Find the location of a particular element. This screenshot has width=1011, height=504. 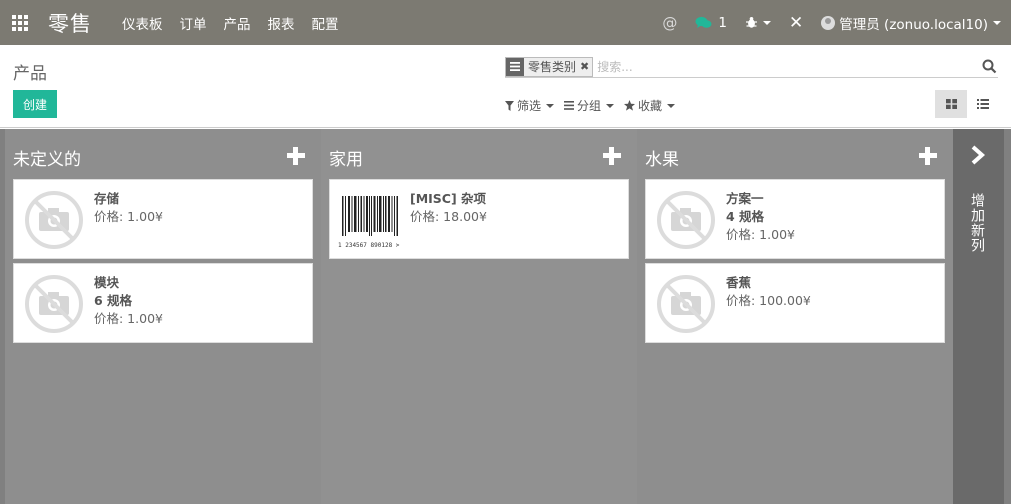

debug-menu is located at coordinates (758, 22).